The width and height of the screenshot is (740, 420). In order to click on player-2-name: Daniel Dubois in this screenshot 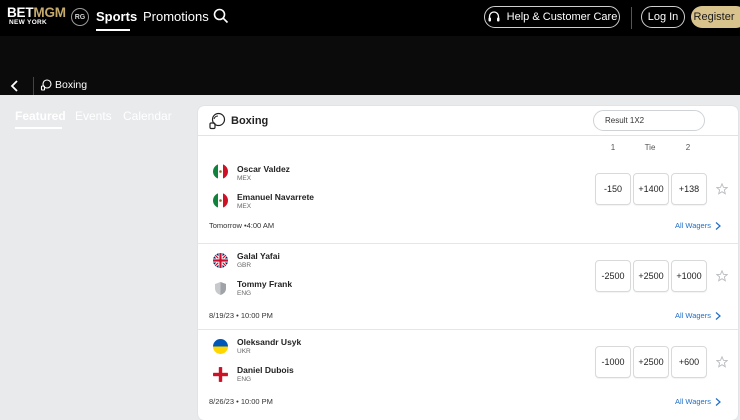, I will do `click(265, 370)`.